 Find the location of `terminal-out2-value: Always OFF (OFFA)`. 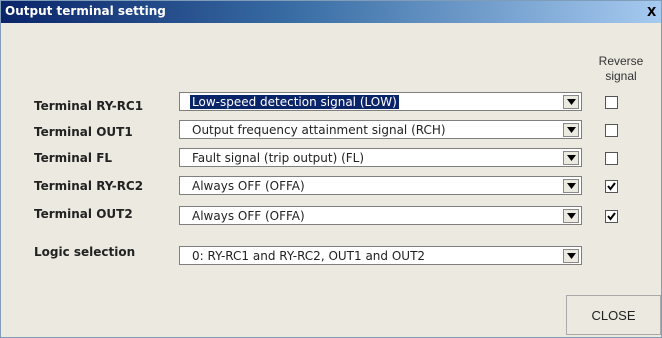

terminal-out2-value: Always OFF (OFFA) is located at coordinates (248, 216).